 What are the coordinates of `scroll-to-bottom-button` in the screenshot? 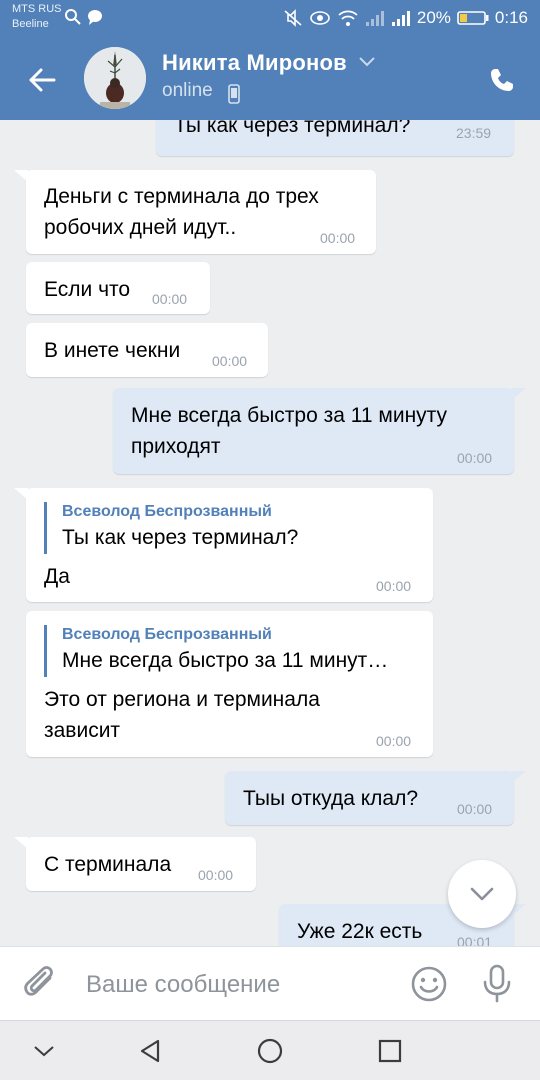 It's located at (482, 894).